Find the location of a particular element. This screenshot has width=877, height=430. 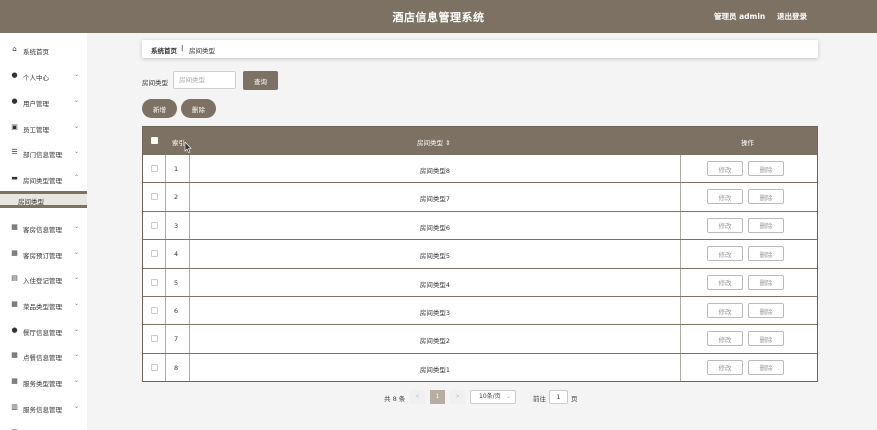

table-row: 6 房间类型3 修改 删除 is located at coordinates (480, 310).